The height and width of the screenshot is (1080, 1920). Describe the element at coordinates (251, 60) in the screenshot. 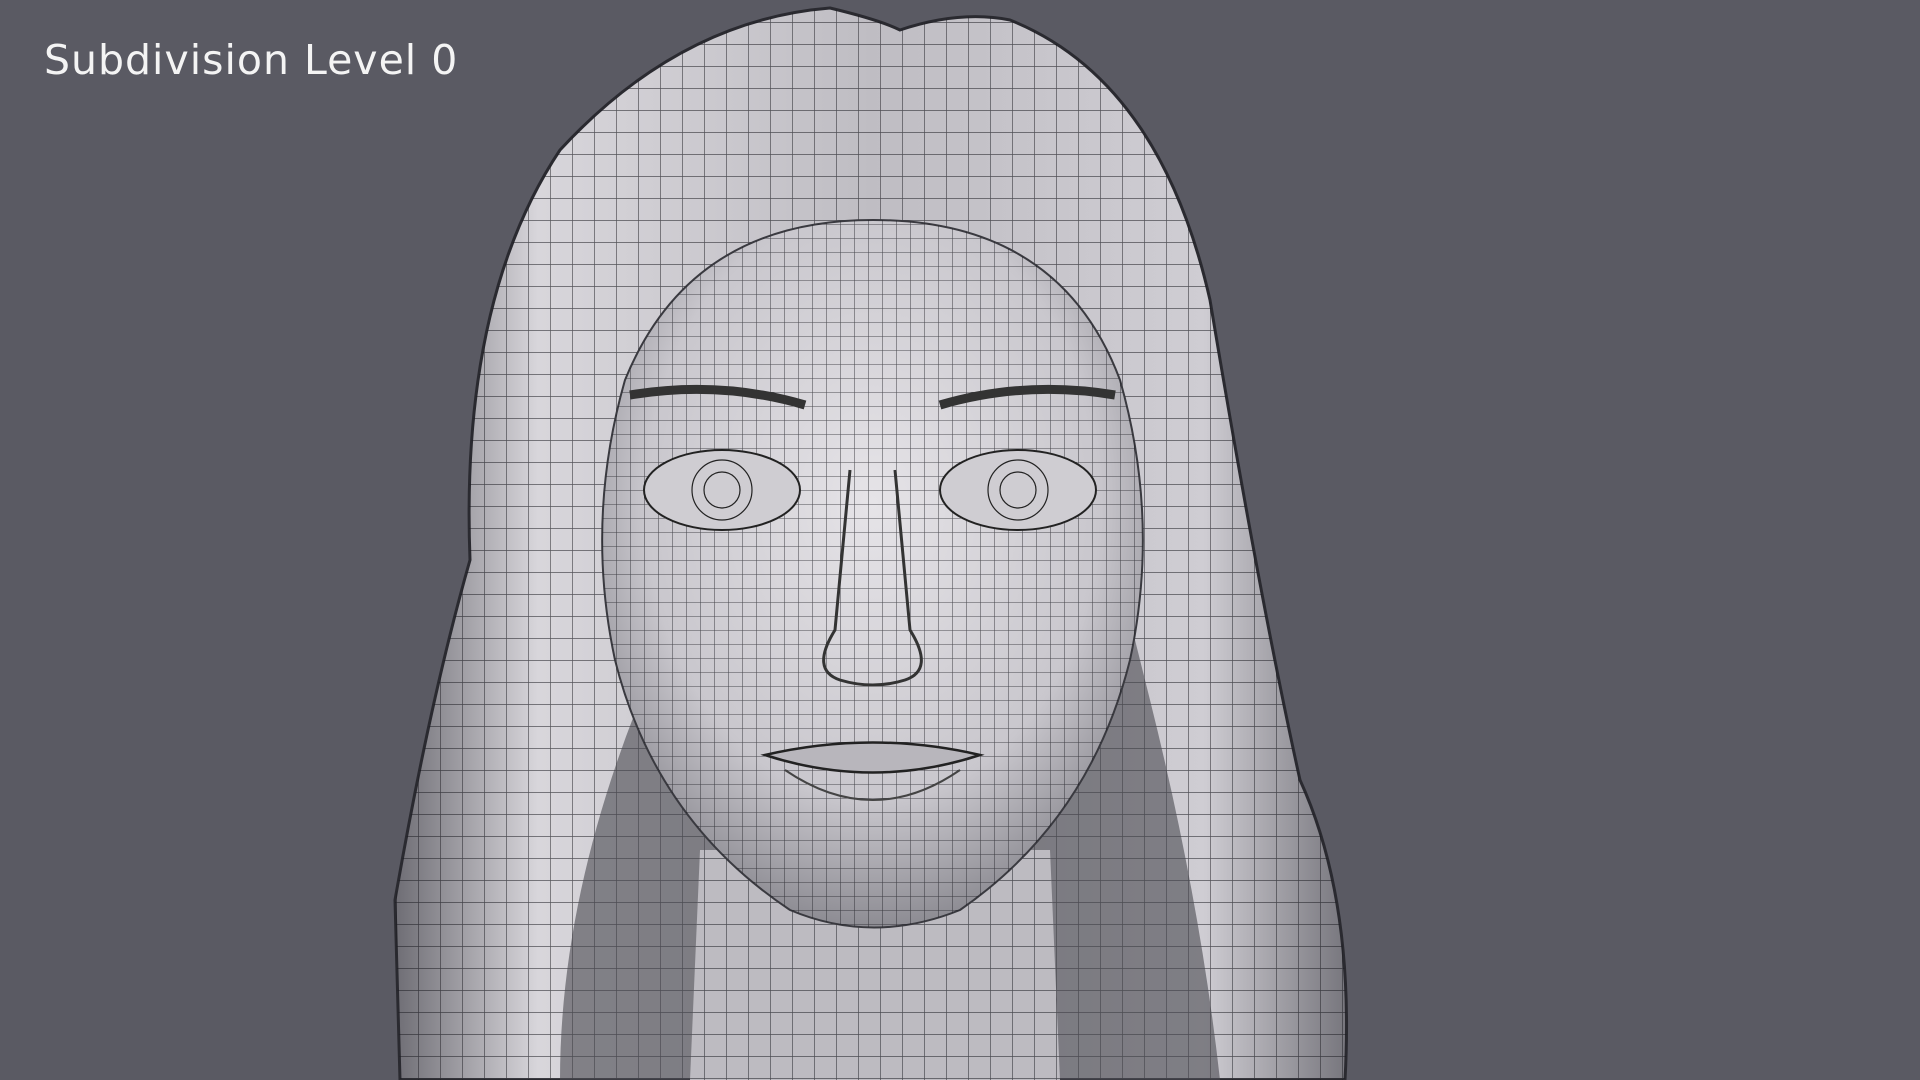

I see `subdivision-level-label: Subdivision Level 0` at that location.